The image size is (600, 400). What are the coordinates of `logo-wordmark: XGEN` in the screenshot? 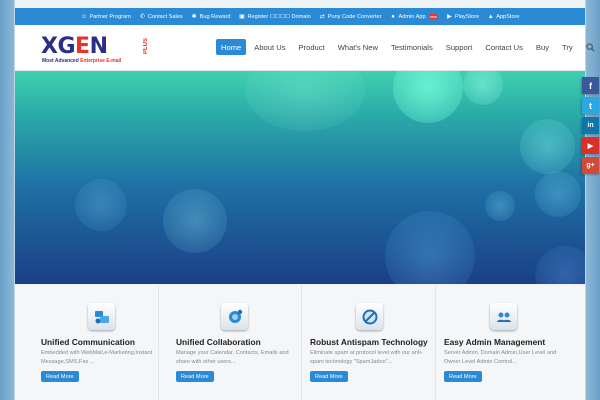 It's located at (74, 46).